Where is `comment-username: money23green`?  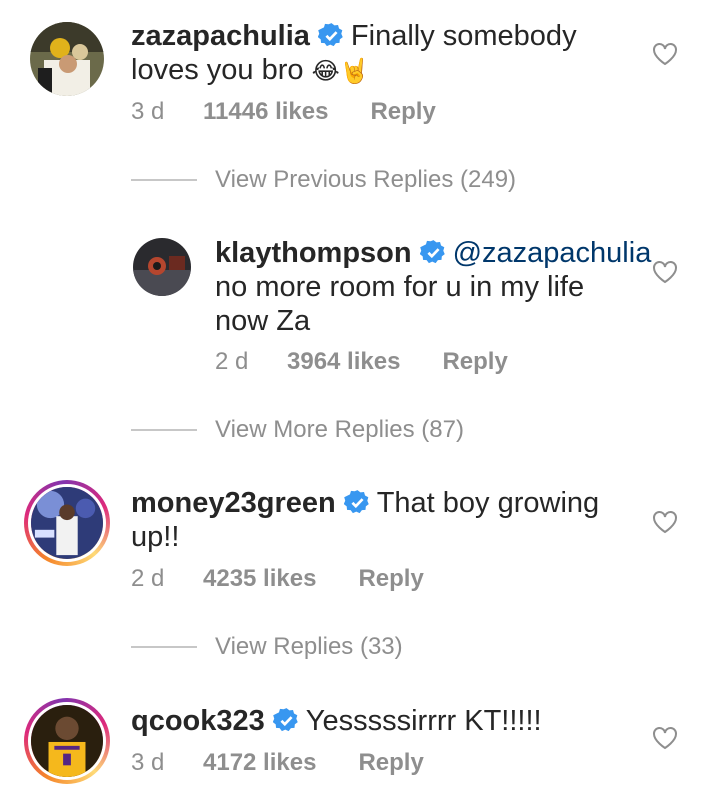 comment-username: money23green is located at coordinates (233, 503).